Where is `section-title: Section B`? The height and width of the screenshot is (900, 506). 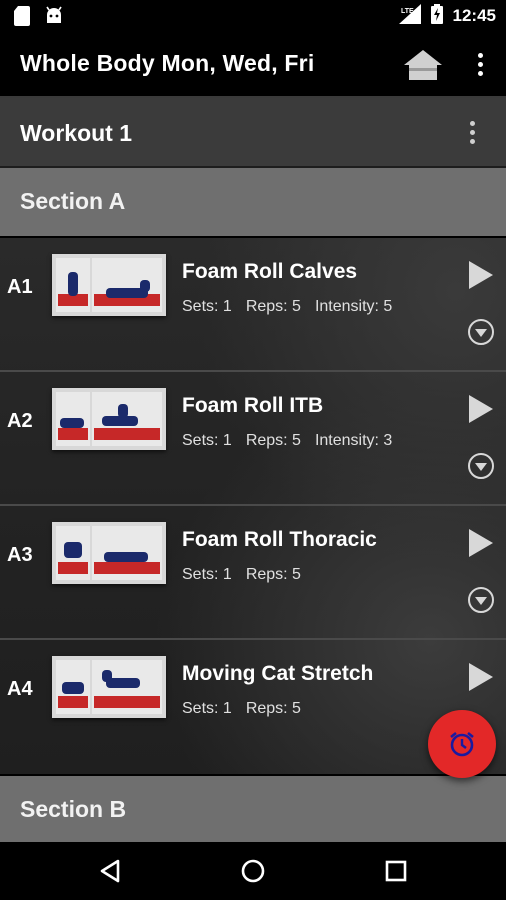
section-title: Section B is located at coordinates (73, 809).